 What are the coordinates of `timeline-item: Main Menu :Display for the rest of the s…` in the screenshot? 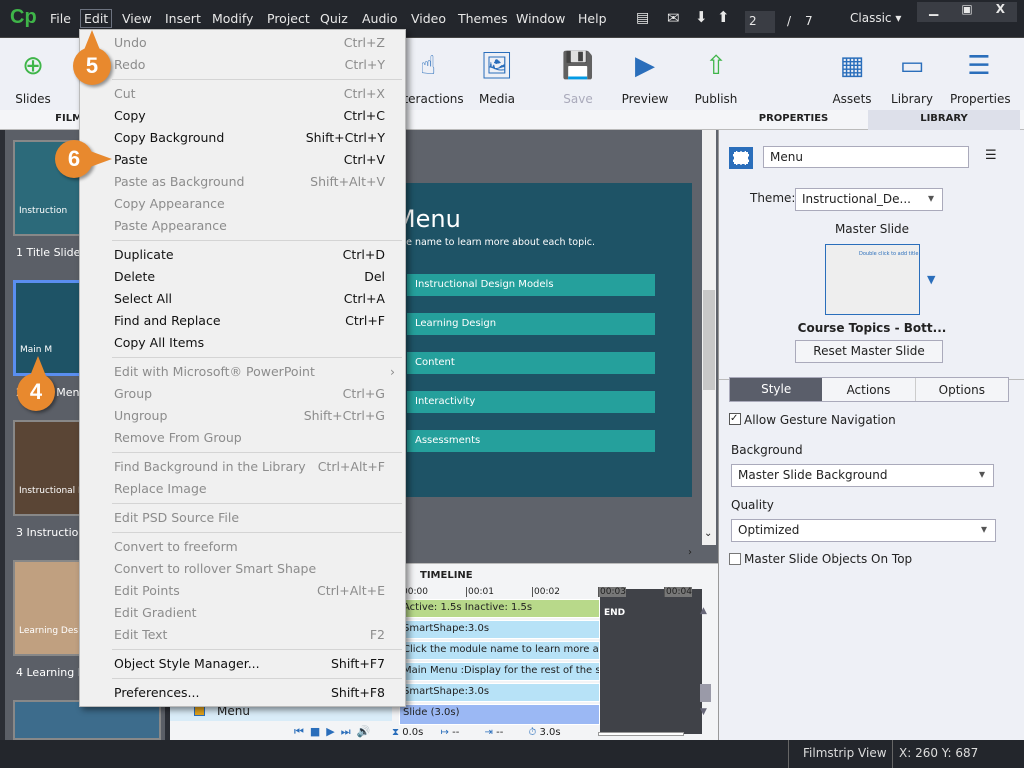 It's located at (499, 671).